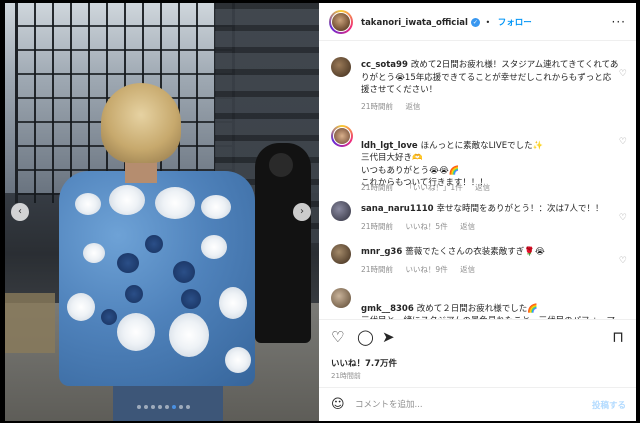 The width and height of the screenshot is (640, 423). What do you see at coordinates (475, 252) in the screenshot?
I see `comment-text: 薔薇でたくさんの衣装素敵すぎ🌹😭` at bounding box center [475, 252].